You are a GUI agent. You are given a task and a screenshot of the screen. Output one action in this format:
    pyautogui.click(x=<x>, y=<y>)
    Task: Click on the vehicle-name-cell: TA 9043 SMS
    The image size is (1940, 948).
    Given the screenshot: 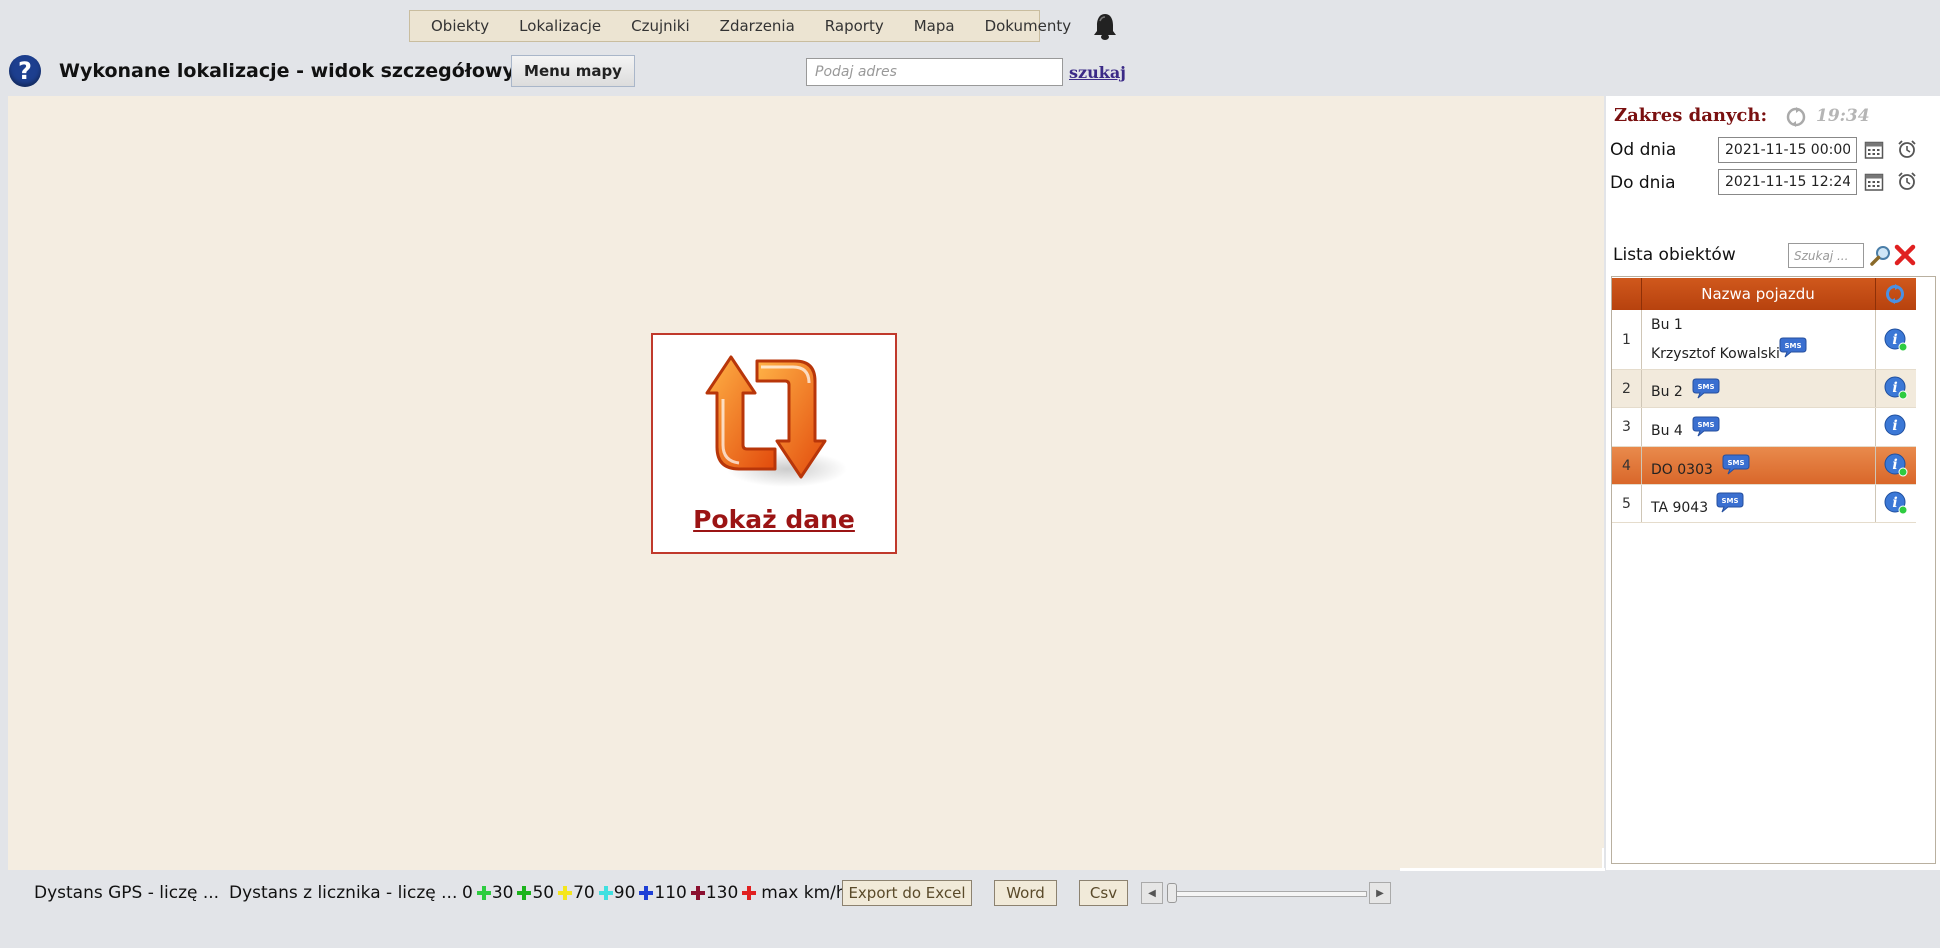 What is the action you would take?
    pyautogui.click(x=1758, y=503)
    